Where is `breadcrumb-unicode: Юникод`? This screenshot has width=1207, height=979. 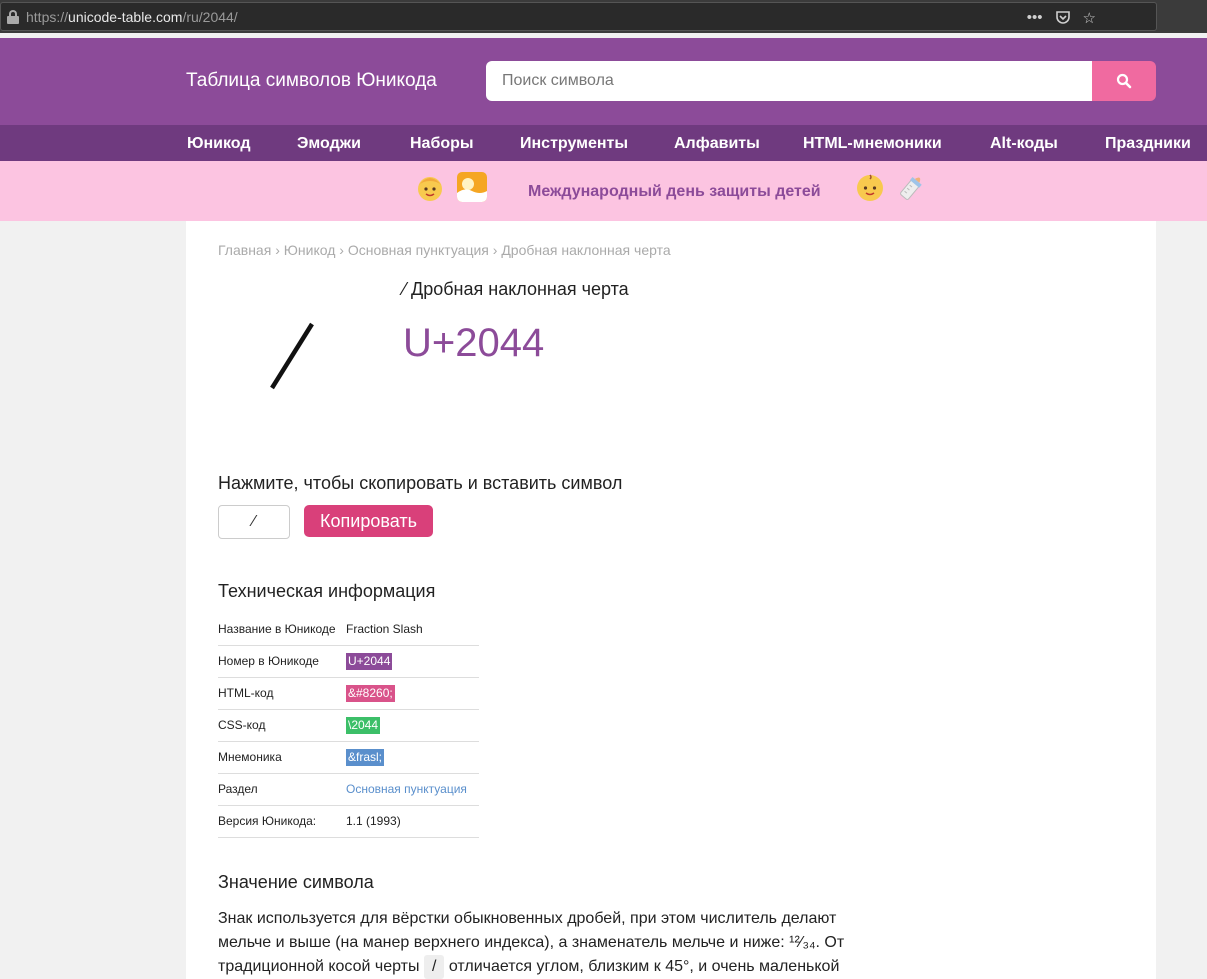 breadcrumb-unicode: Юникод is located at coordinates (310, 250).